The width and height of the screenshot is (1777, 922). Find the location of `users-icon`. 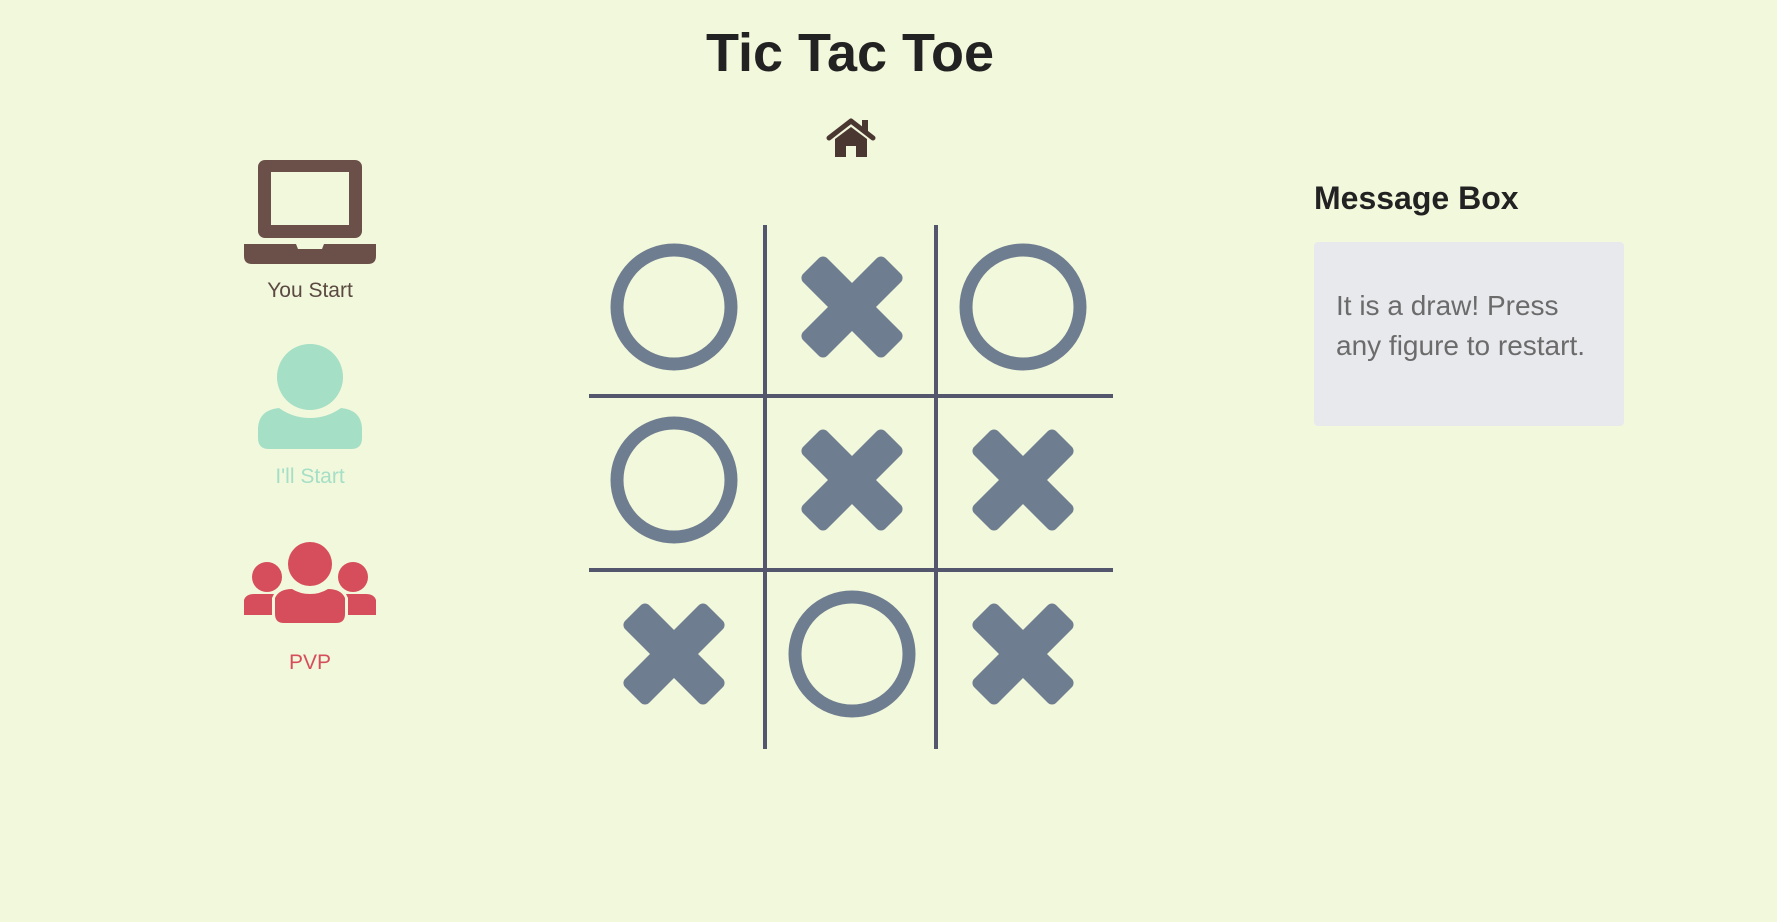

users-icon is located at coordinates (310, 582).